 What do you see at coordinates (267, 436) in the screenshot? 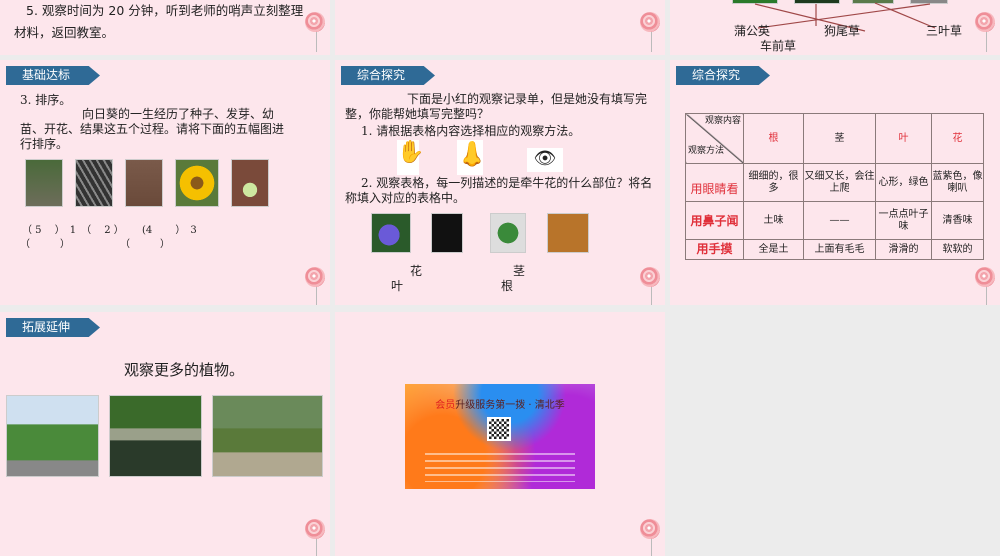
I see `pig-image` at bounding box center [267, 436].